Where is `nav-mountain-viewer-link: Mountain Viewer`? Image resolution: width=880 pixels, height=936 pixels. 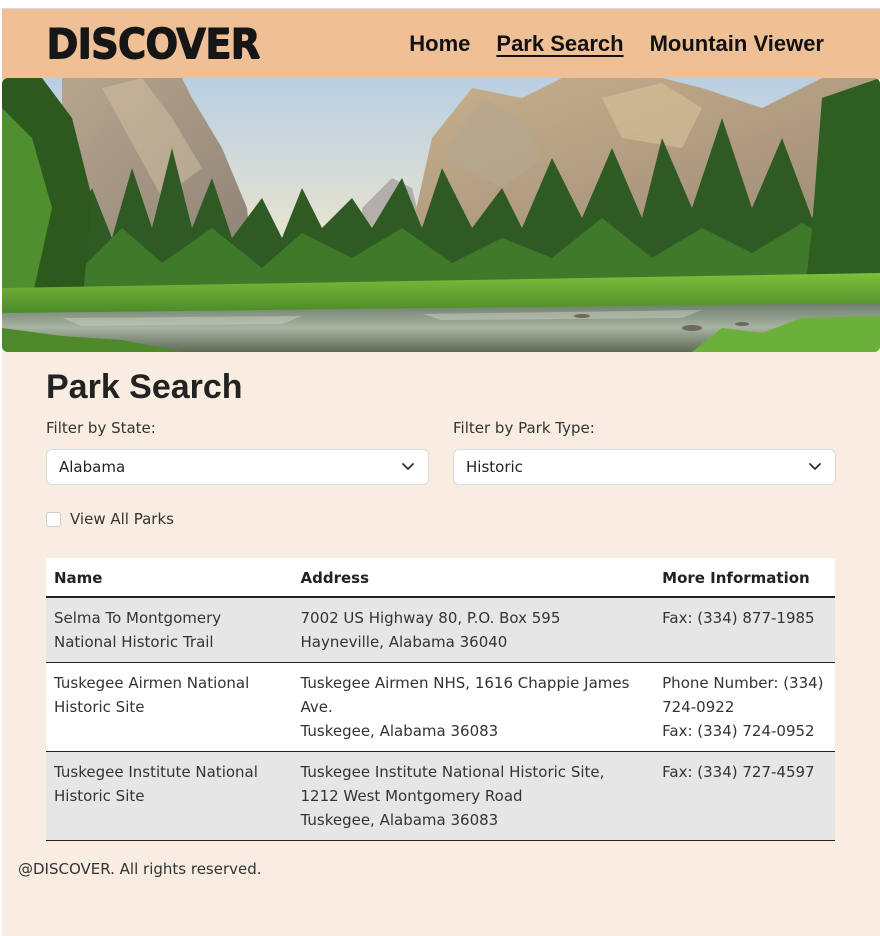 nav-mountain-viewer-link: Mountain Viewer is located at coordinates (737, 44).